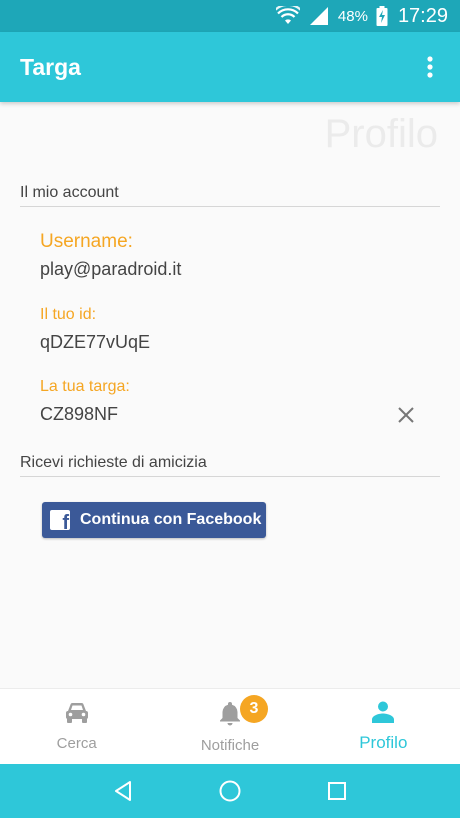  What do you see at coordinates (337, 791) in the screenshot?
I see `recents-icon` at bounding box center [337, 791].